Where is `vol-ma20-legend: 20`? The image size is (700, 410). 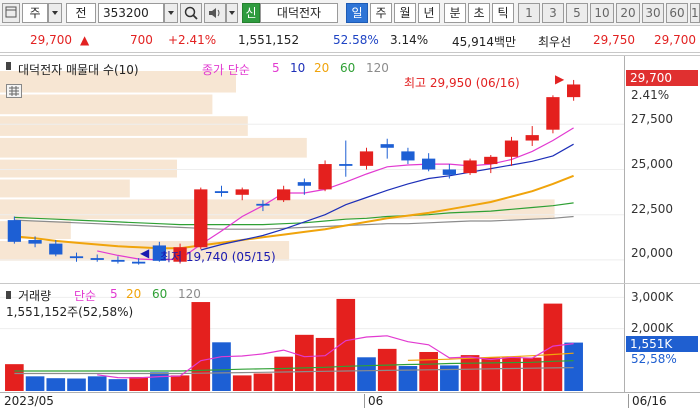
vol-ma20-legend: 20 is located at coordinates (133, 294).